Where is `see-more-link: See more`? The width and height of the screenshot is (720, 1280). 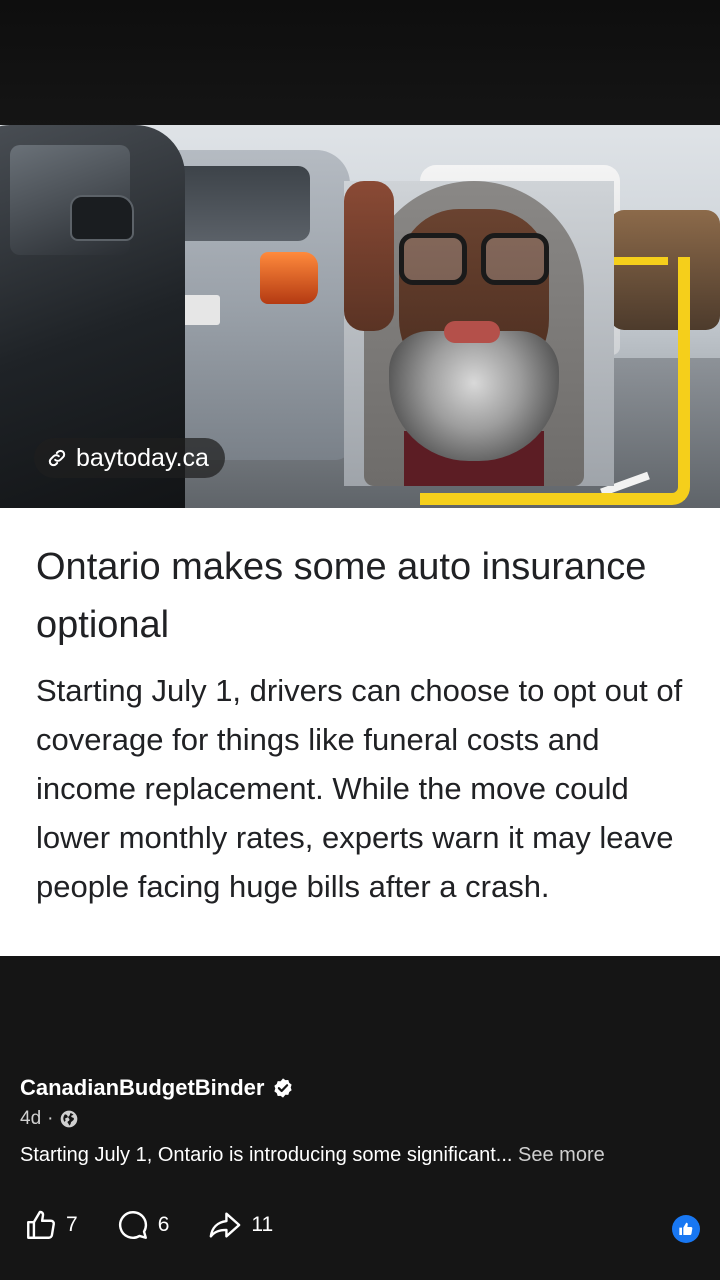 see-more-link: See more is located at coordinates (561, 1155).